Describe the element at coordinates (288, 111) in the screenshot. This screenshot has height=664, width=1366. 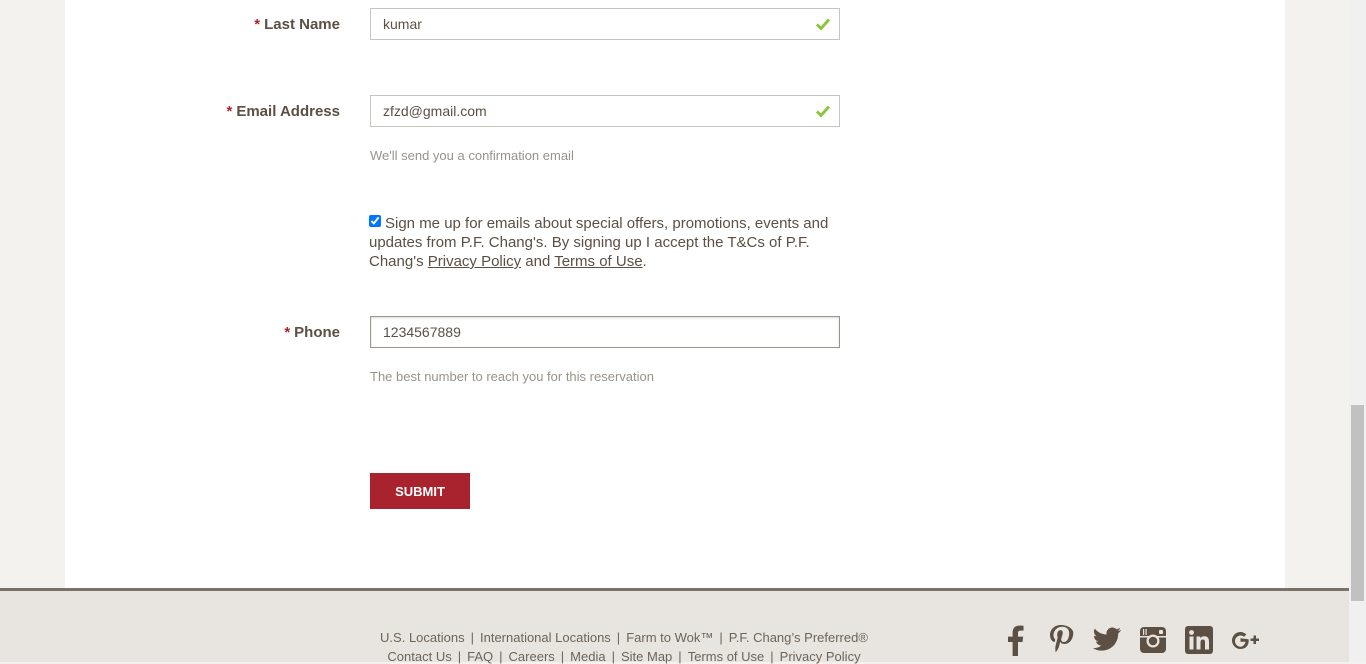
I see `email-label-text: Email Address` at that location.